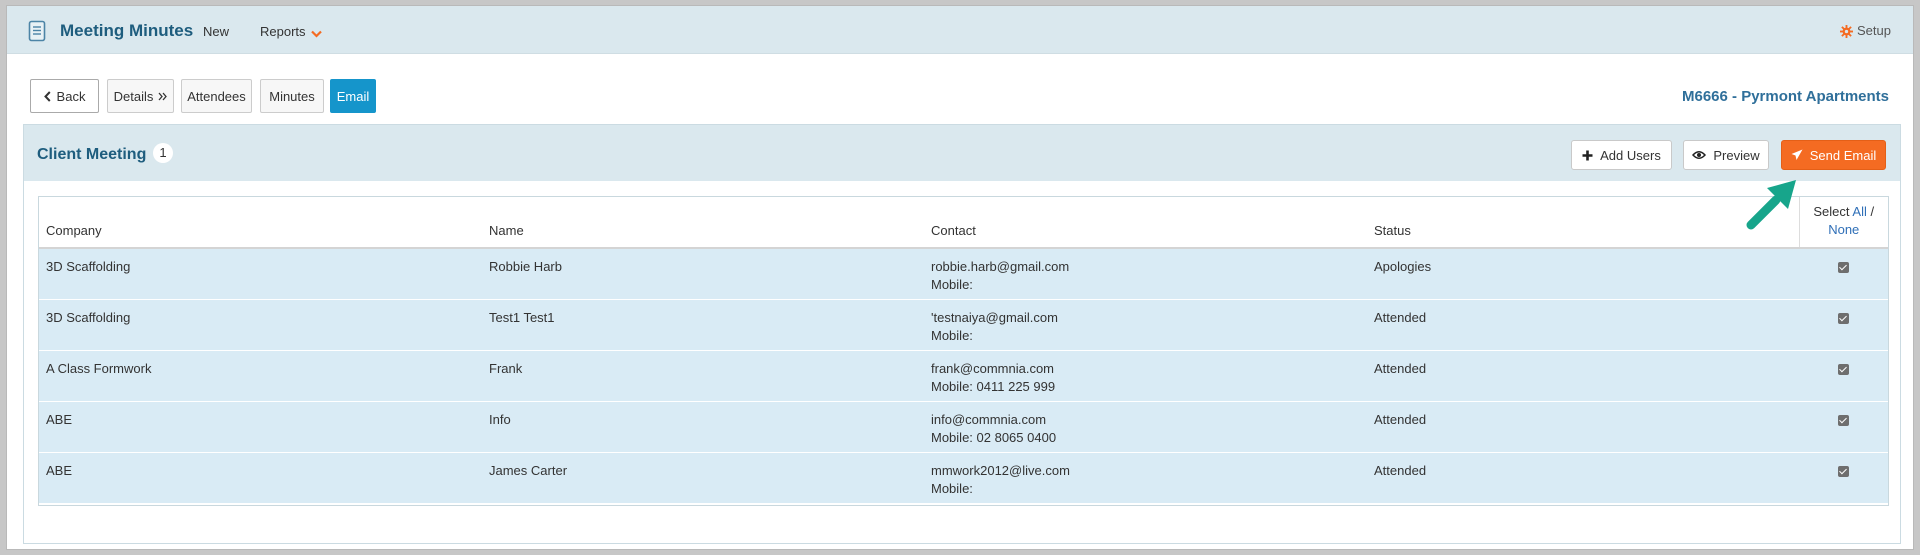 The image size is (1920, 555). Describe the element at coordinates (1736, 155) in the screenshot. I see `preview-label: Preview` at that location.